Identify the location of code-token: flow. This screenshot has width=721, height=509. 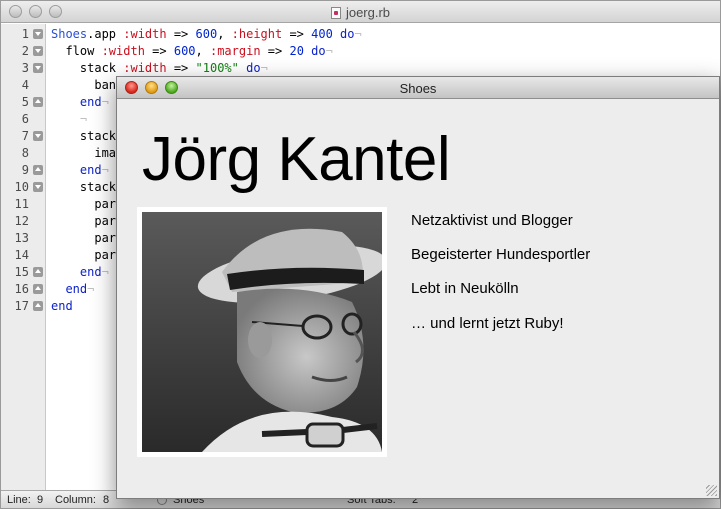
(76, 51).